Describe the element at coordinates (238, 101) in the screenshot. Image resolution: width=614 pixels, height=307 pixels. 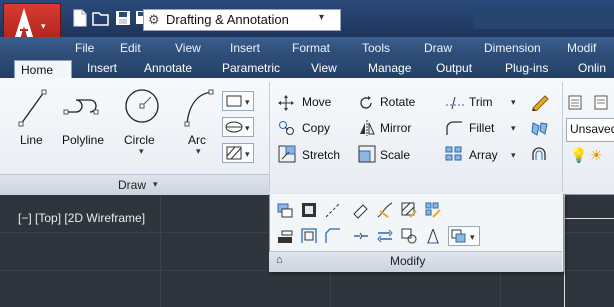
I see `rectangle-button: ▾` at that location.